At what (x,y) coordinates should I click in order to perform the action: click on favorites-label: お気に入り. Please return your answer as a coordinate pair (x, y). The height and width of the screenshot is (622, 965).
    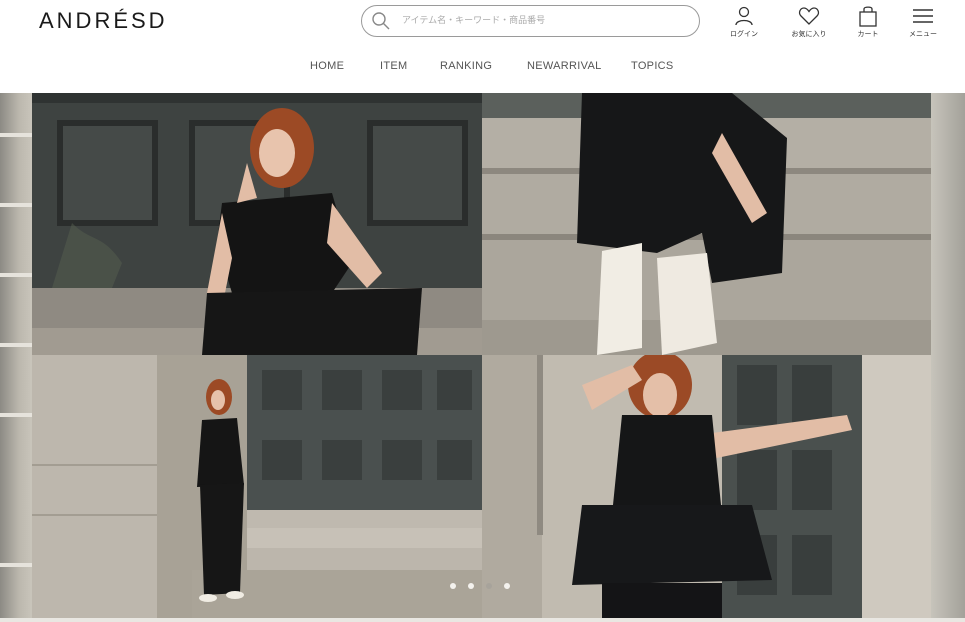
    Looking at the image, I should click on (809, 34).